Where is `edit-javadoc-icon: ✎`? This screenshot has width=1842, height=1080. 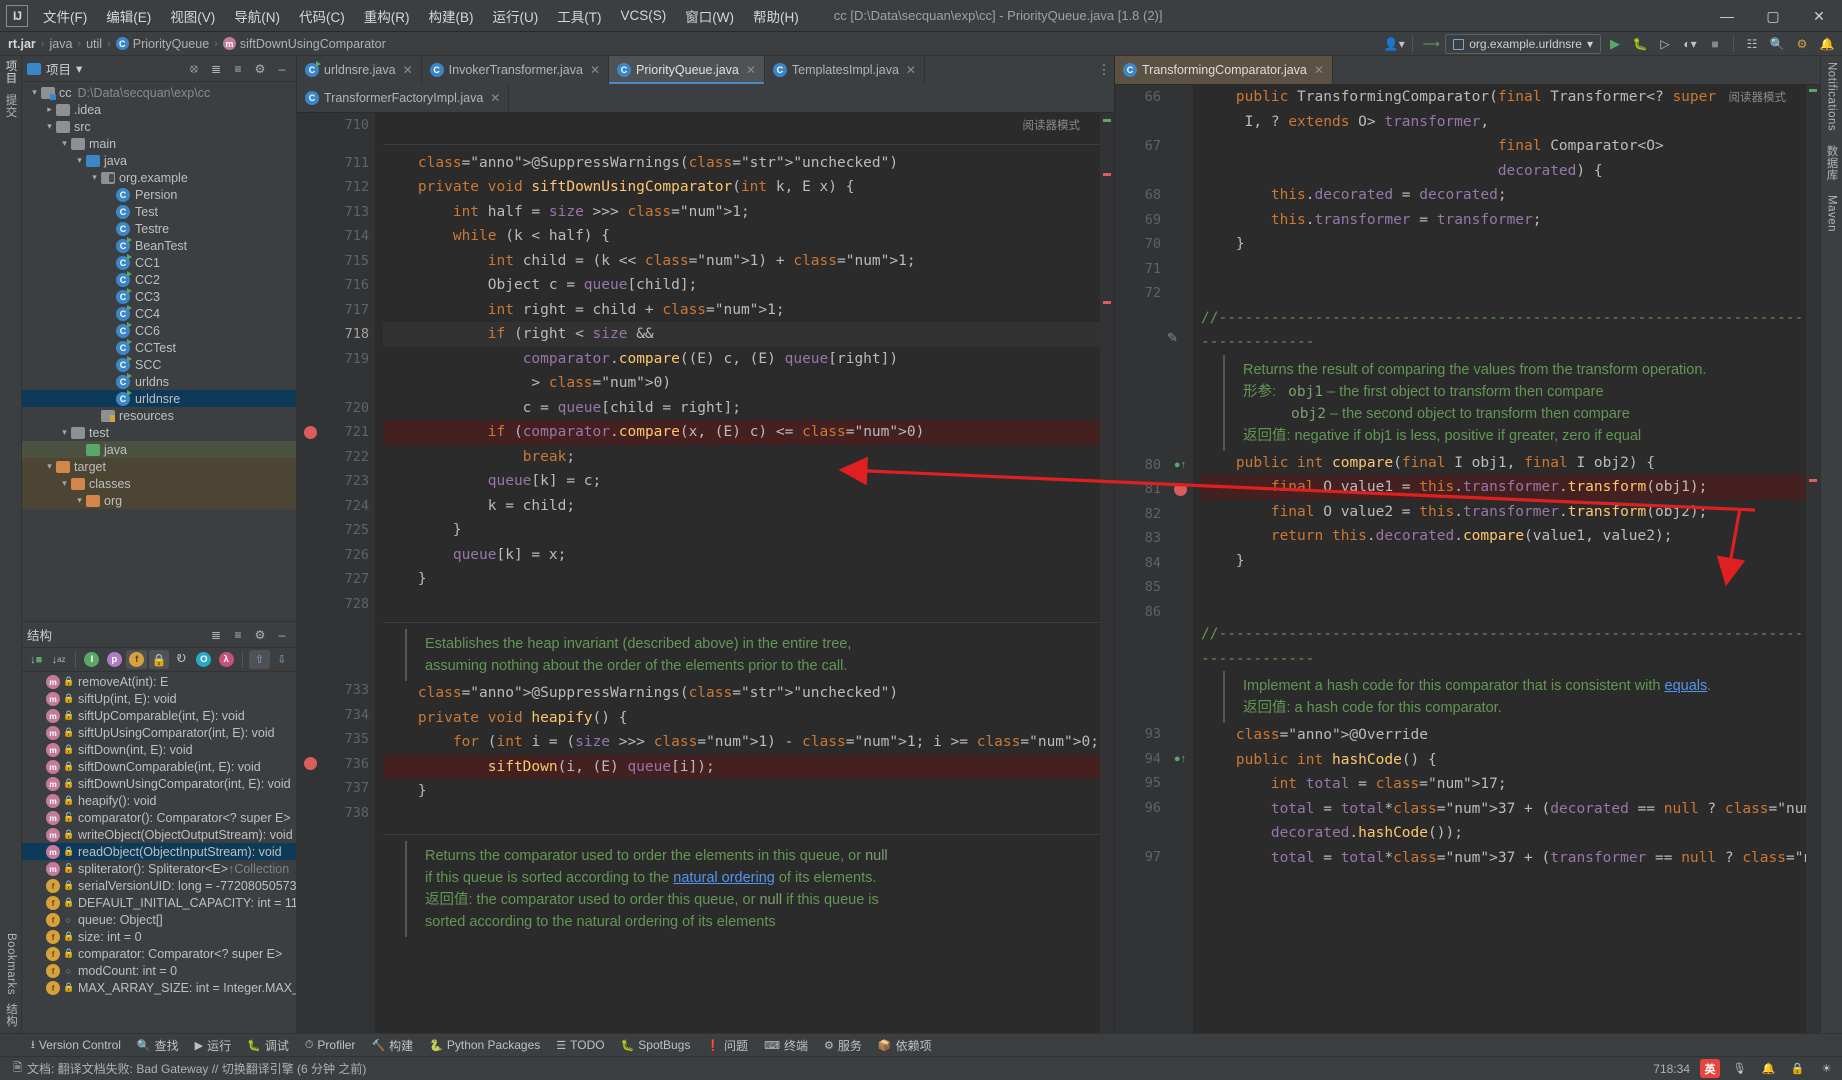 edit-javadoc-icon: ✎ is located at coordinates (1172, 337).